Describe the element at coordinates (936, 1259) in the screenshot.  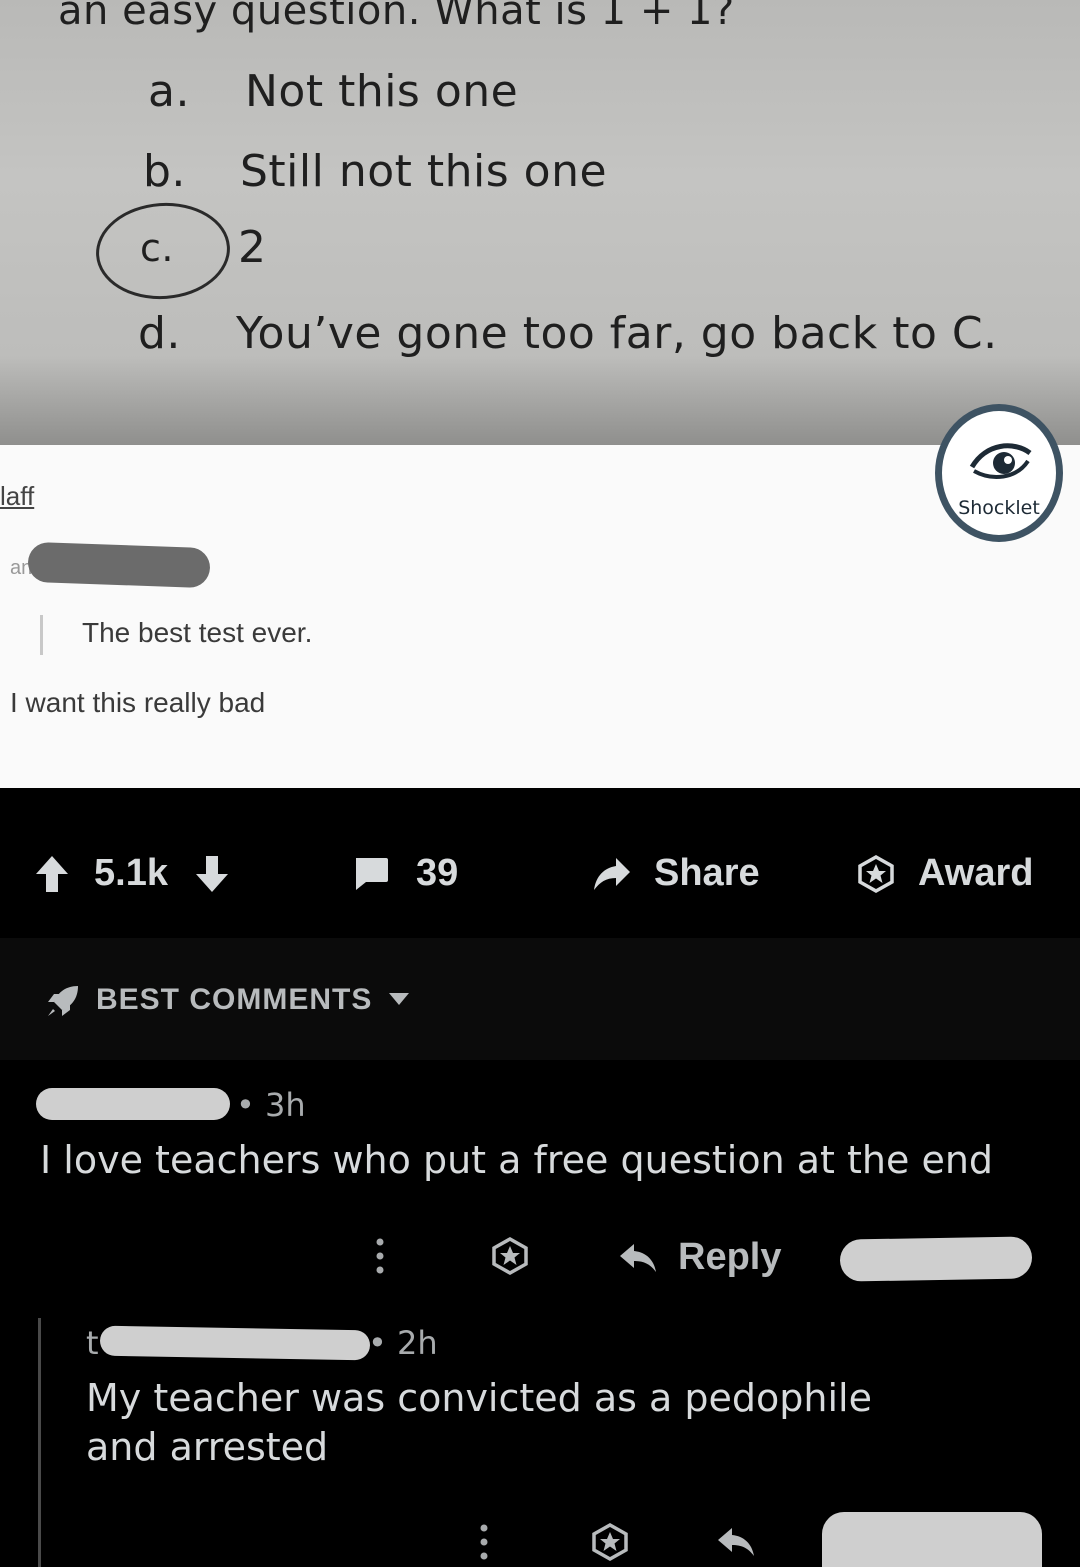
I see `comment-1-redacted-vote-area` at that location.